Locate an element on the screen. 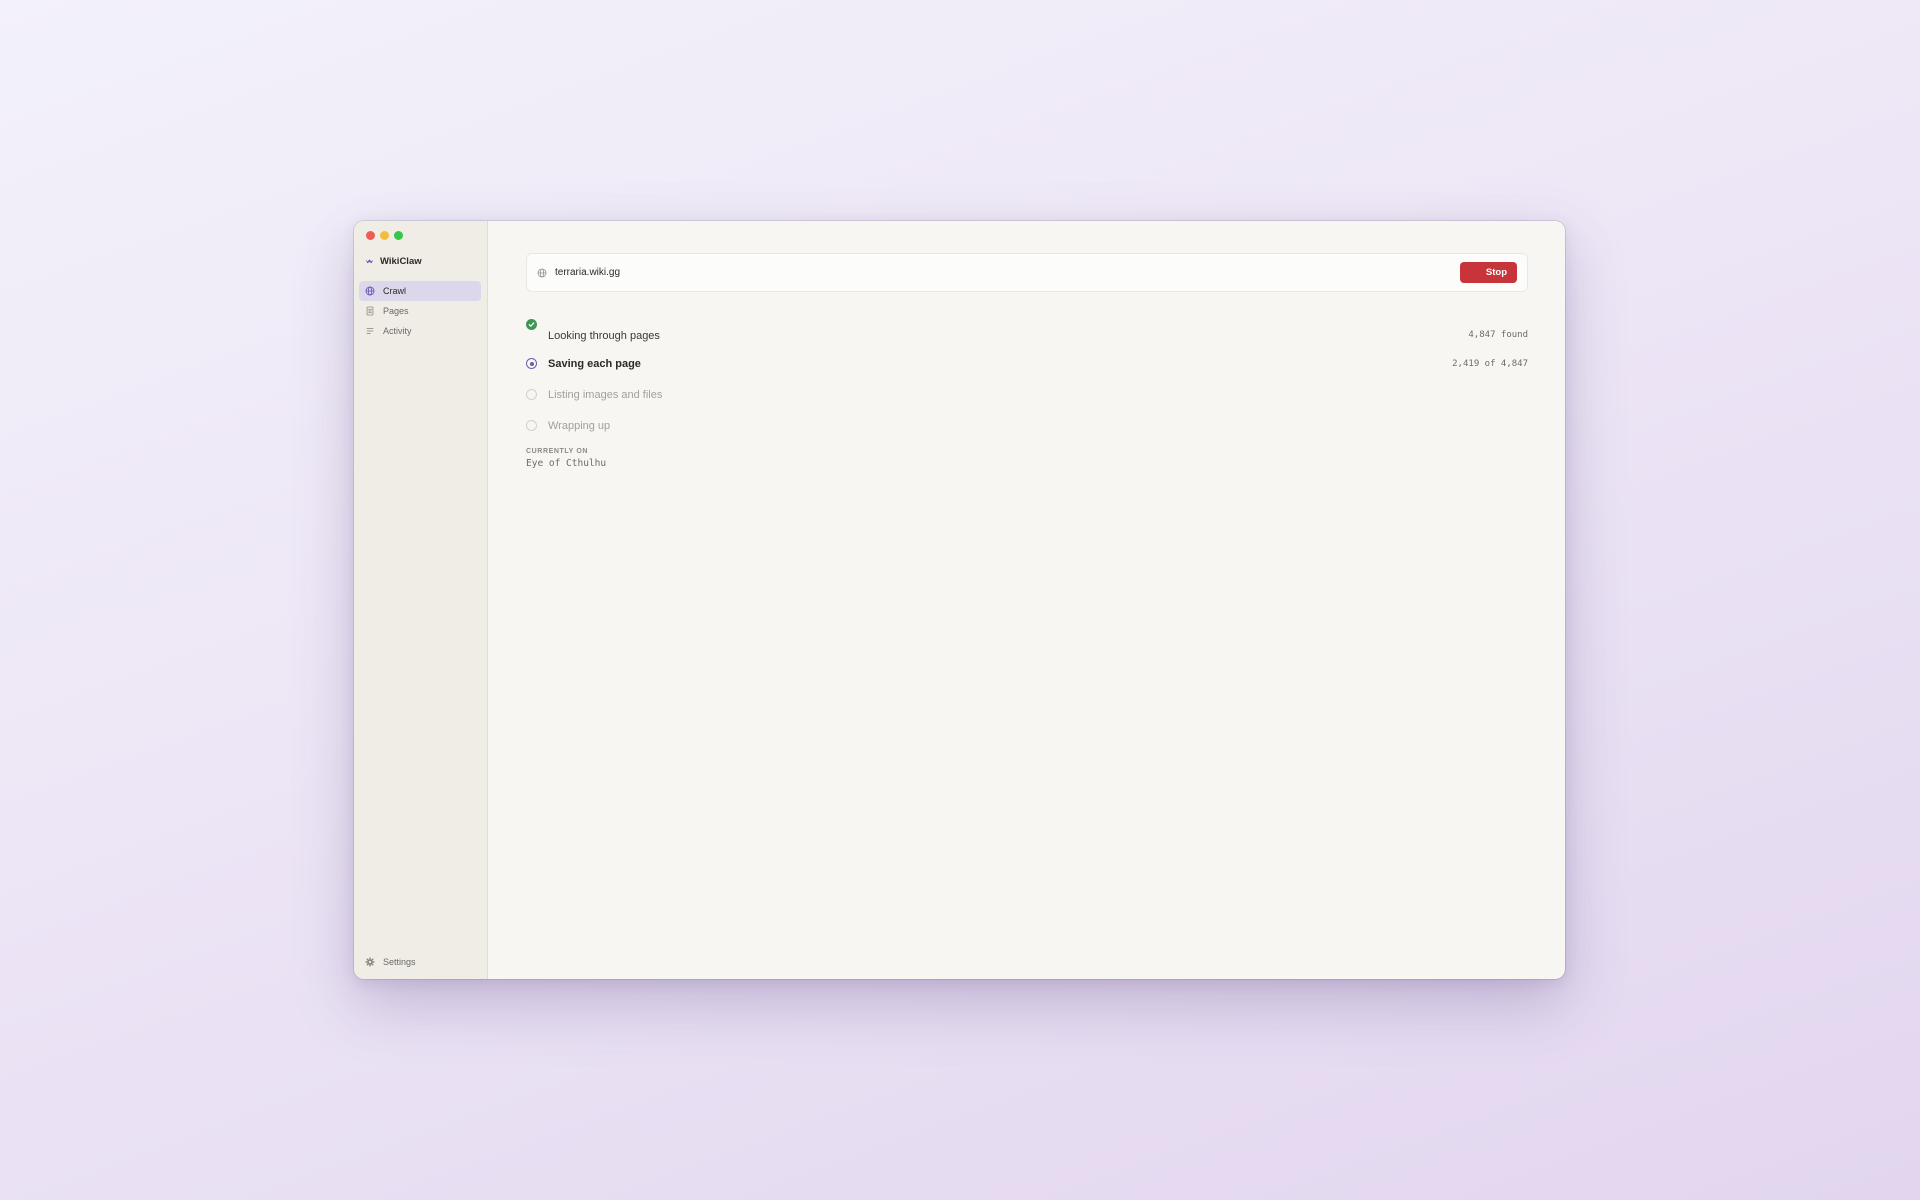  step-label: Listing images and files is located at coordinates (605, 394).